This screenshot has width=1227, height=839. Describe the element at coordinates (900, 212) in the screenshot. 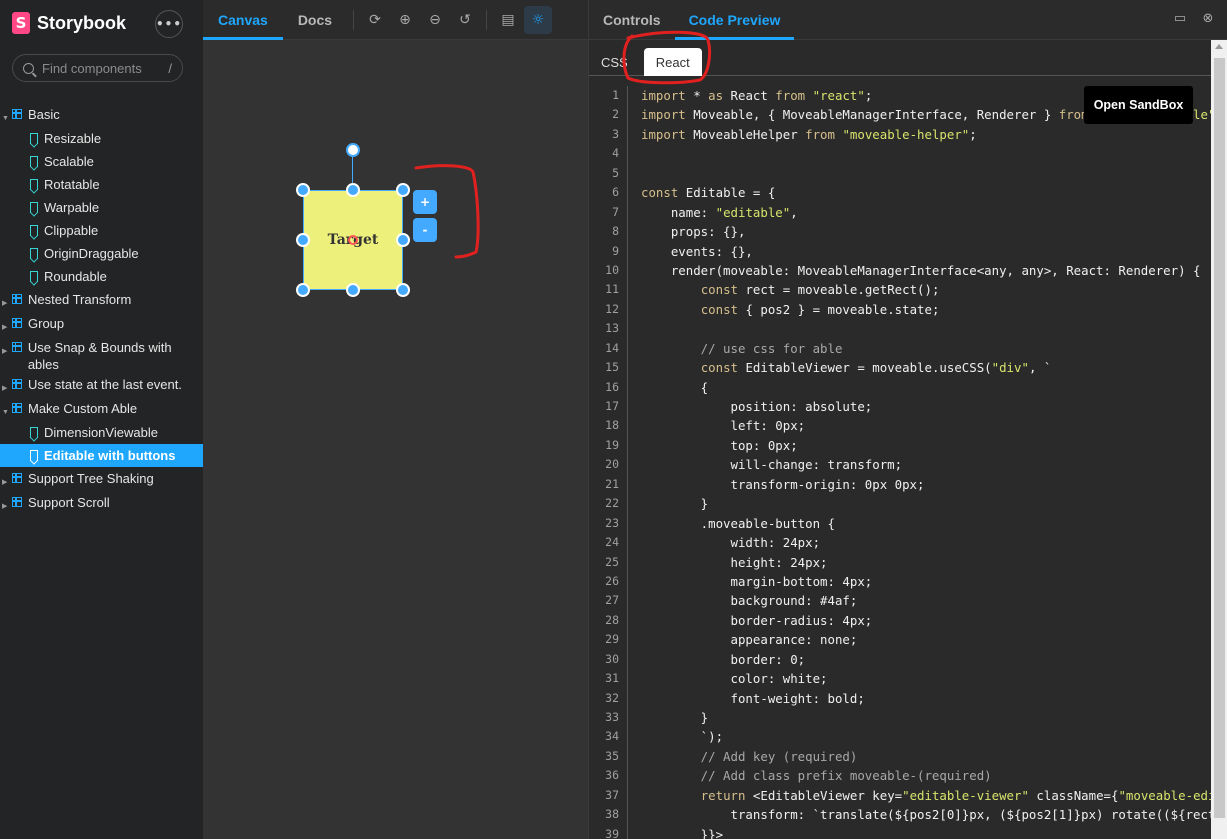

I see `code-line: 7 name: "editable",` at that location.